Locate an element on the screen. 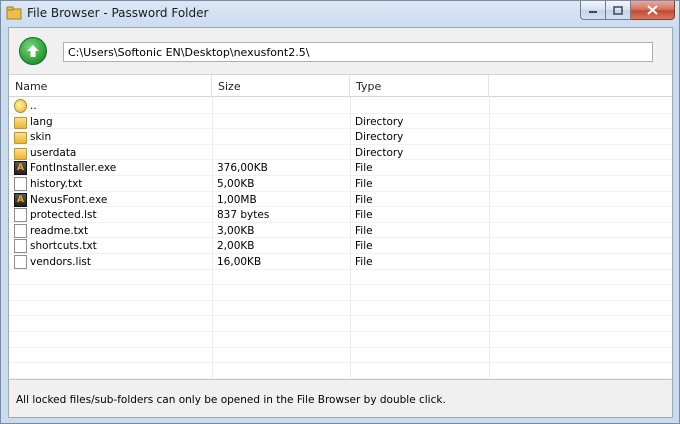  close-icon is located at coordinates (652, 10).